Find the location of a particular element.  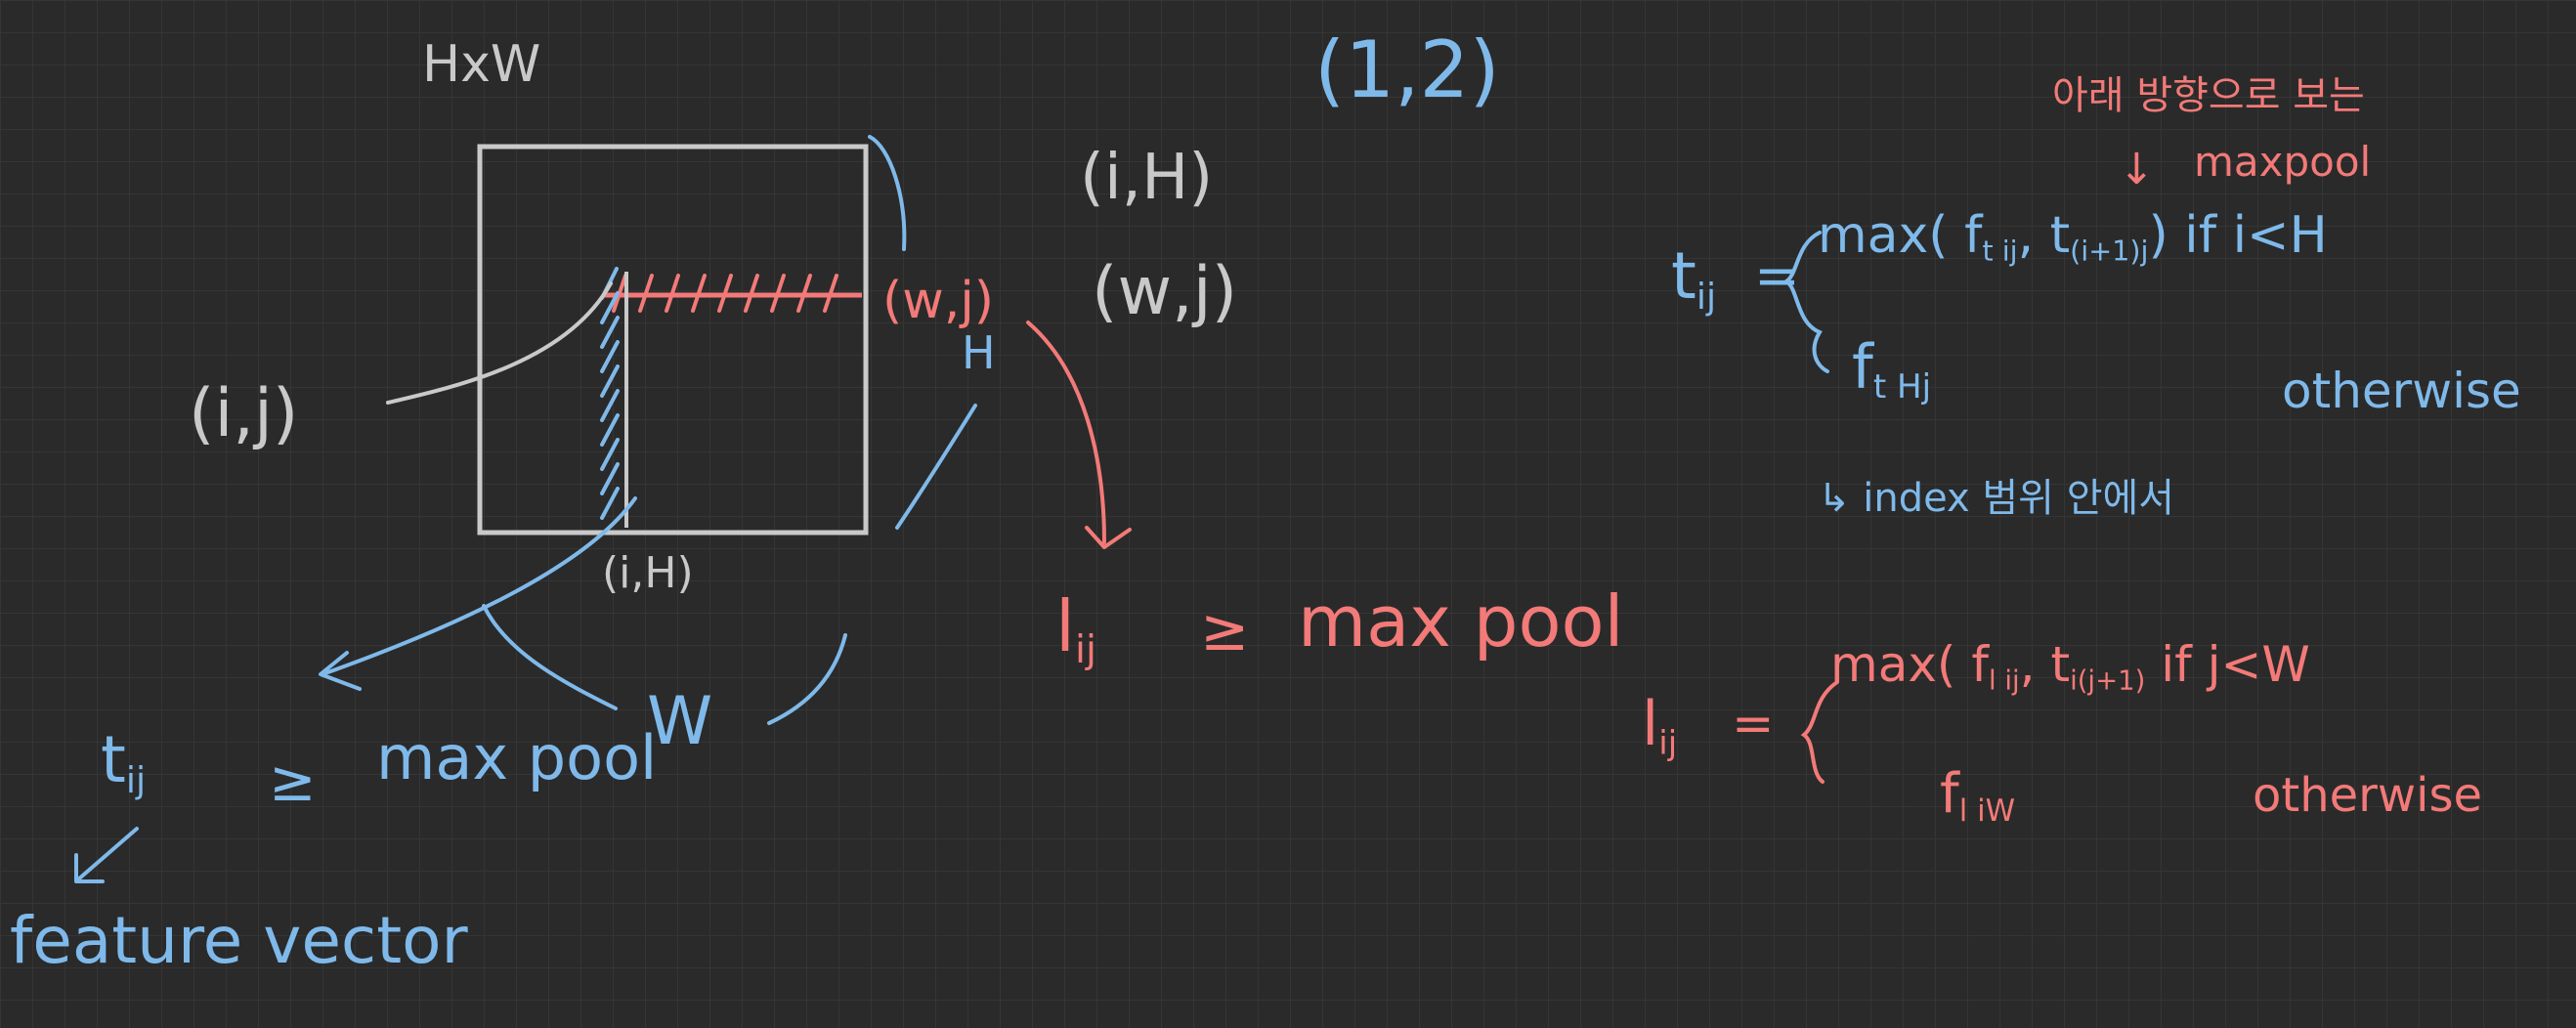

annotation-arrow: ↓ is located at coordinates (2137, 169).